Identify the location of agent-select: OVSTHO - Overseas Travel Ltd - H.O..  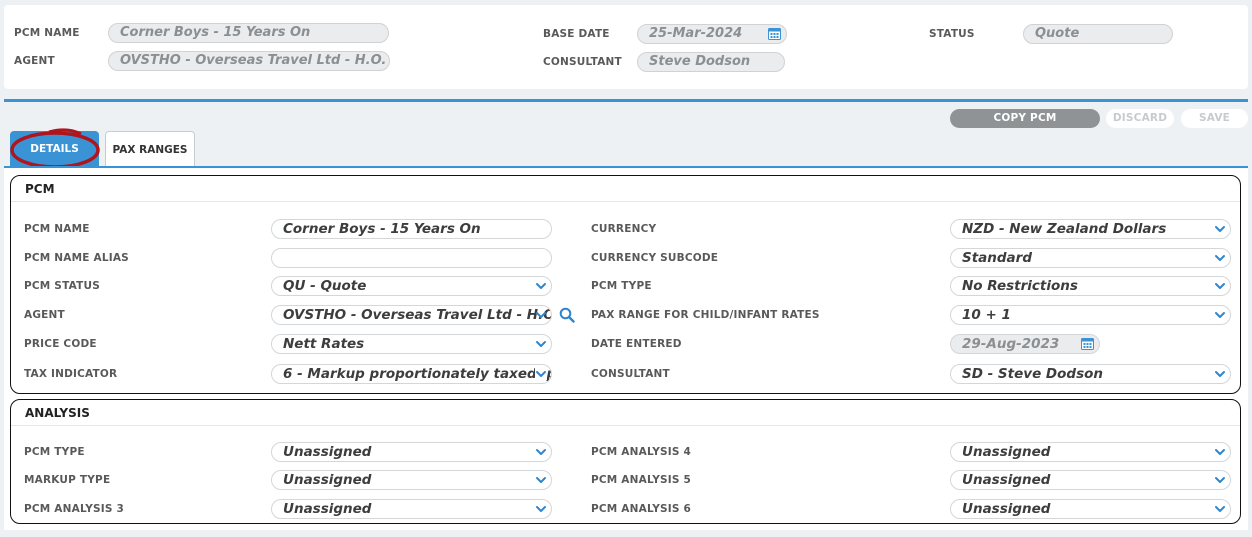
(411, 315).